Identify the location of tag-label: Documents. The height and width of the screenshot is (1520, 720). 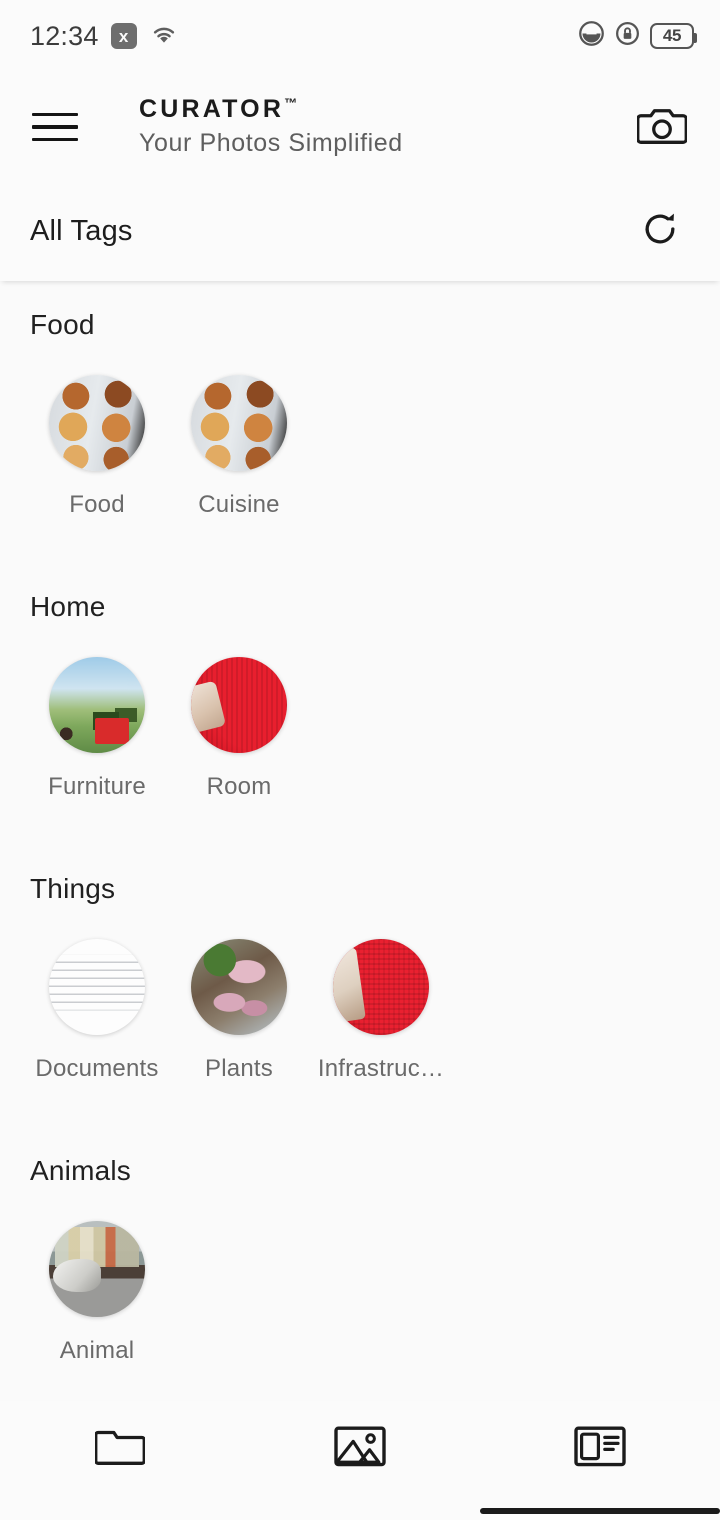
(97, 1068).